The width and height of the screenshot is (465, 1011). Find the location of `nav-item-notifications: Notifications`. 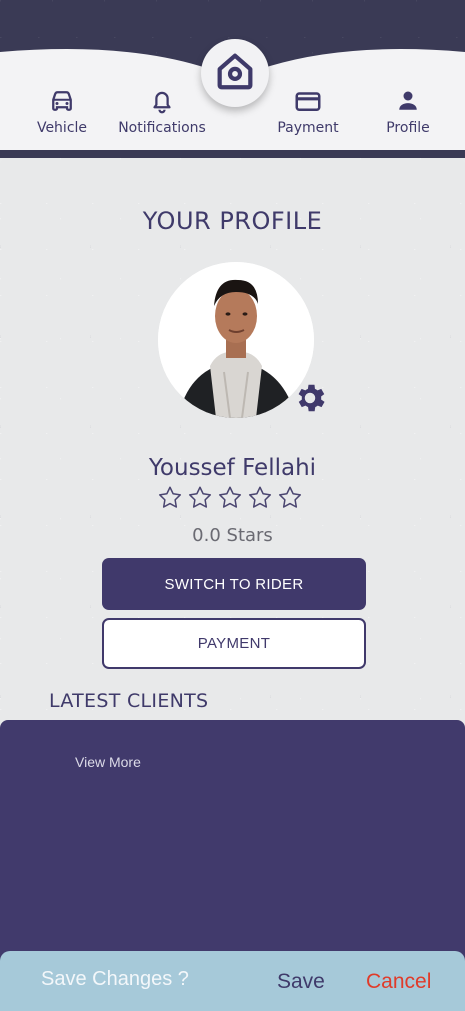

nav-item-notifications: Notifications is located at coordinates (162, 111).